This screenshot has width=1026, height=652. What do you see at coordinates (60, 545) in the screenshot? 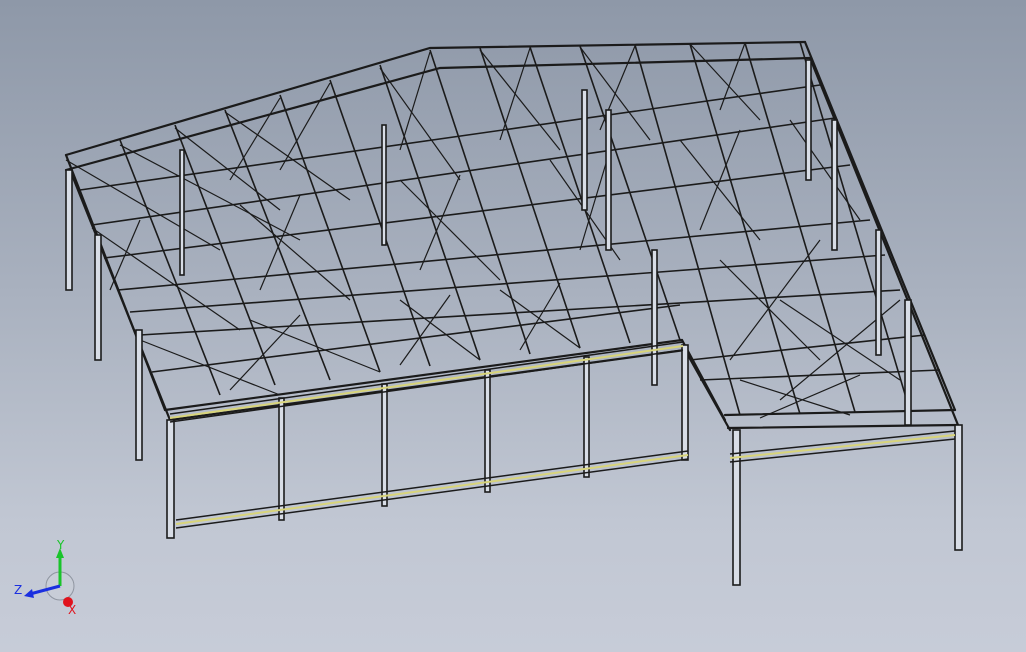
I see `y-axis-label: Y` at bounding box center [60, 545].